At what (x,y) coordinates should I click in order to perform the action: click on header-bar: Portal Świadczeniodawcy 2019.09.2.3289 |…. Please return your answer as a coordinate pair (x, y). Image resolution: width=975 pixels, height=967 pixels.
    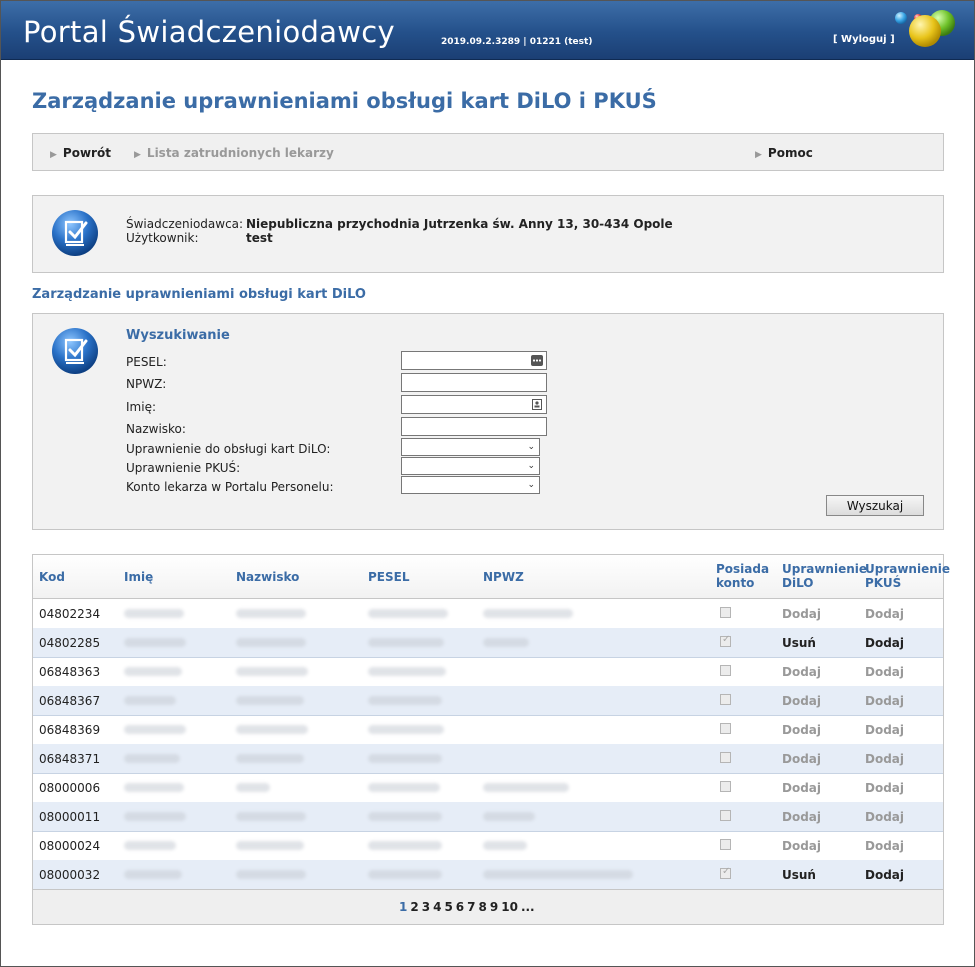
    Looking at the image, I should click on (487, 30).